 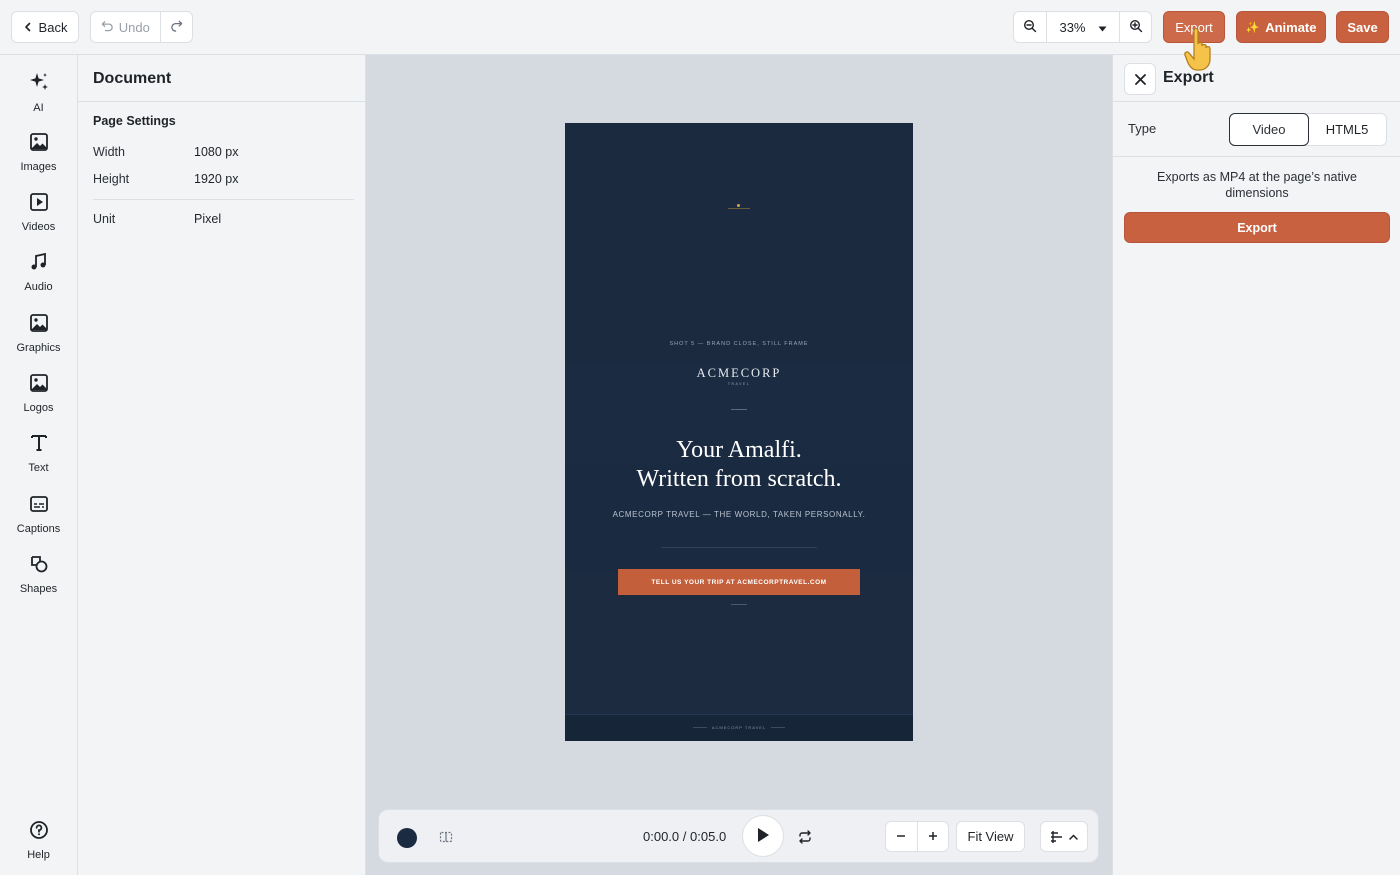 I want to click on unit-label: Unit, so click(x=104, y=219).